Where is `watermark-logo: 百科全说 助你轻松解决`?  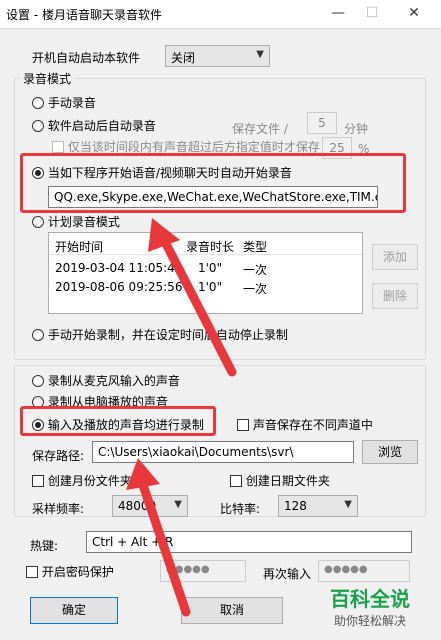 watermark-logo: 百科全说 助你轻松解决 is located at coordinates (370, 608).